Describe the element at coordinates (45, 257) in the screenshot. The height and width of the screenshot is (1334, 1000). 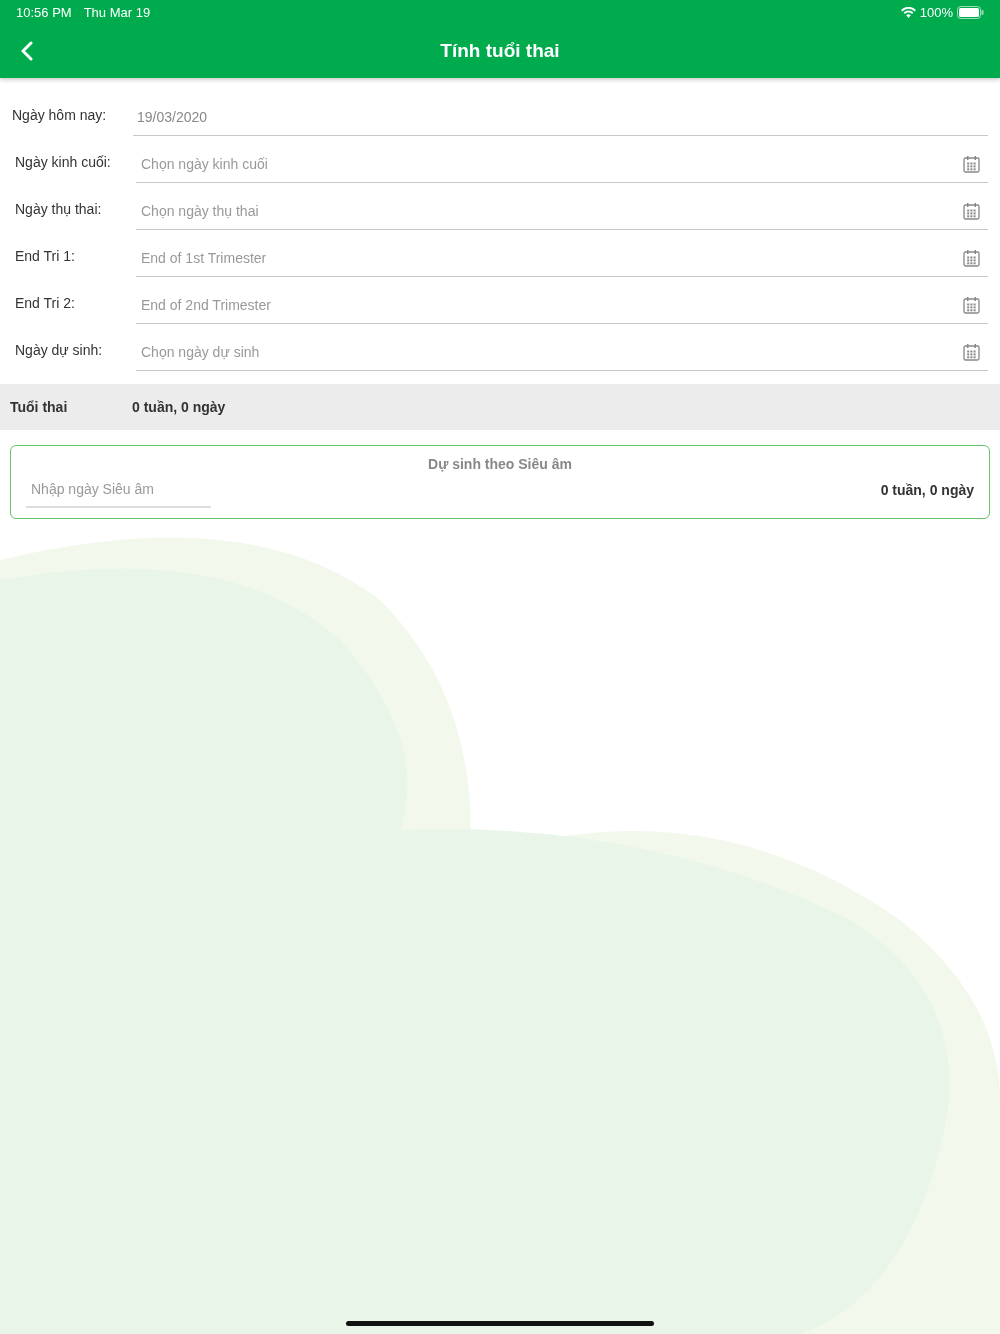
I see `field-label: End Tri 1:` at that location.